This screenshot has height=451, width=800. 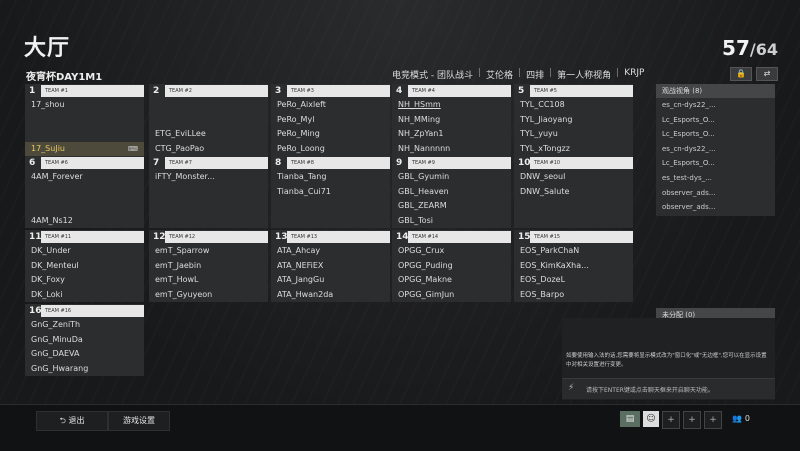 I want to click on team-header: 15 TEAM #15, so click(x=573, y=237).